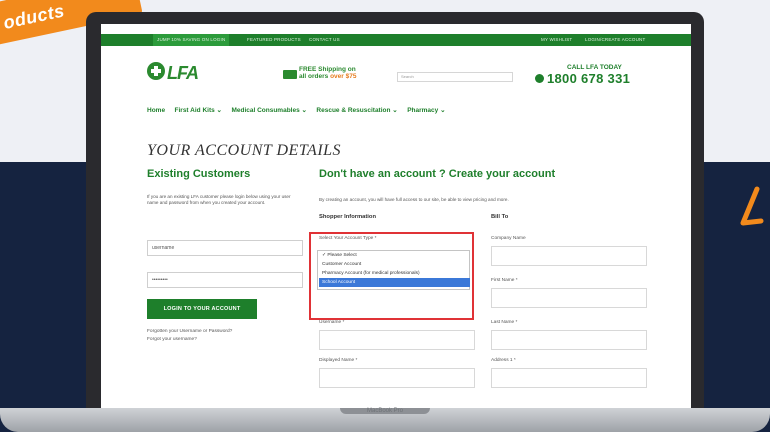 This screenshot has height=432, width=770. I want to click on shipping-line-2-highlight: over $75, so click(343, 76).